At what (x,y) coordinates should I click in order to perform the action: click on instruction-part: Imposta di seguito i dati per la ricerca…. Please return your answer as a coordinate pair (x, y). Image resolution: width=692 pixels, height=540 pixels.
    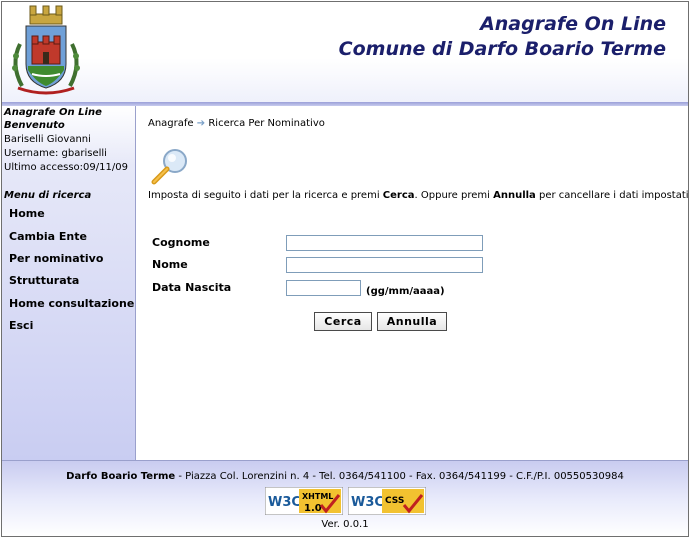
    Looking at the image, I should click on (265, 195).